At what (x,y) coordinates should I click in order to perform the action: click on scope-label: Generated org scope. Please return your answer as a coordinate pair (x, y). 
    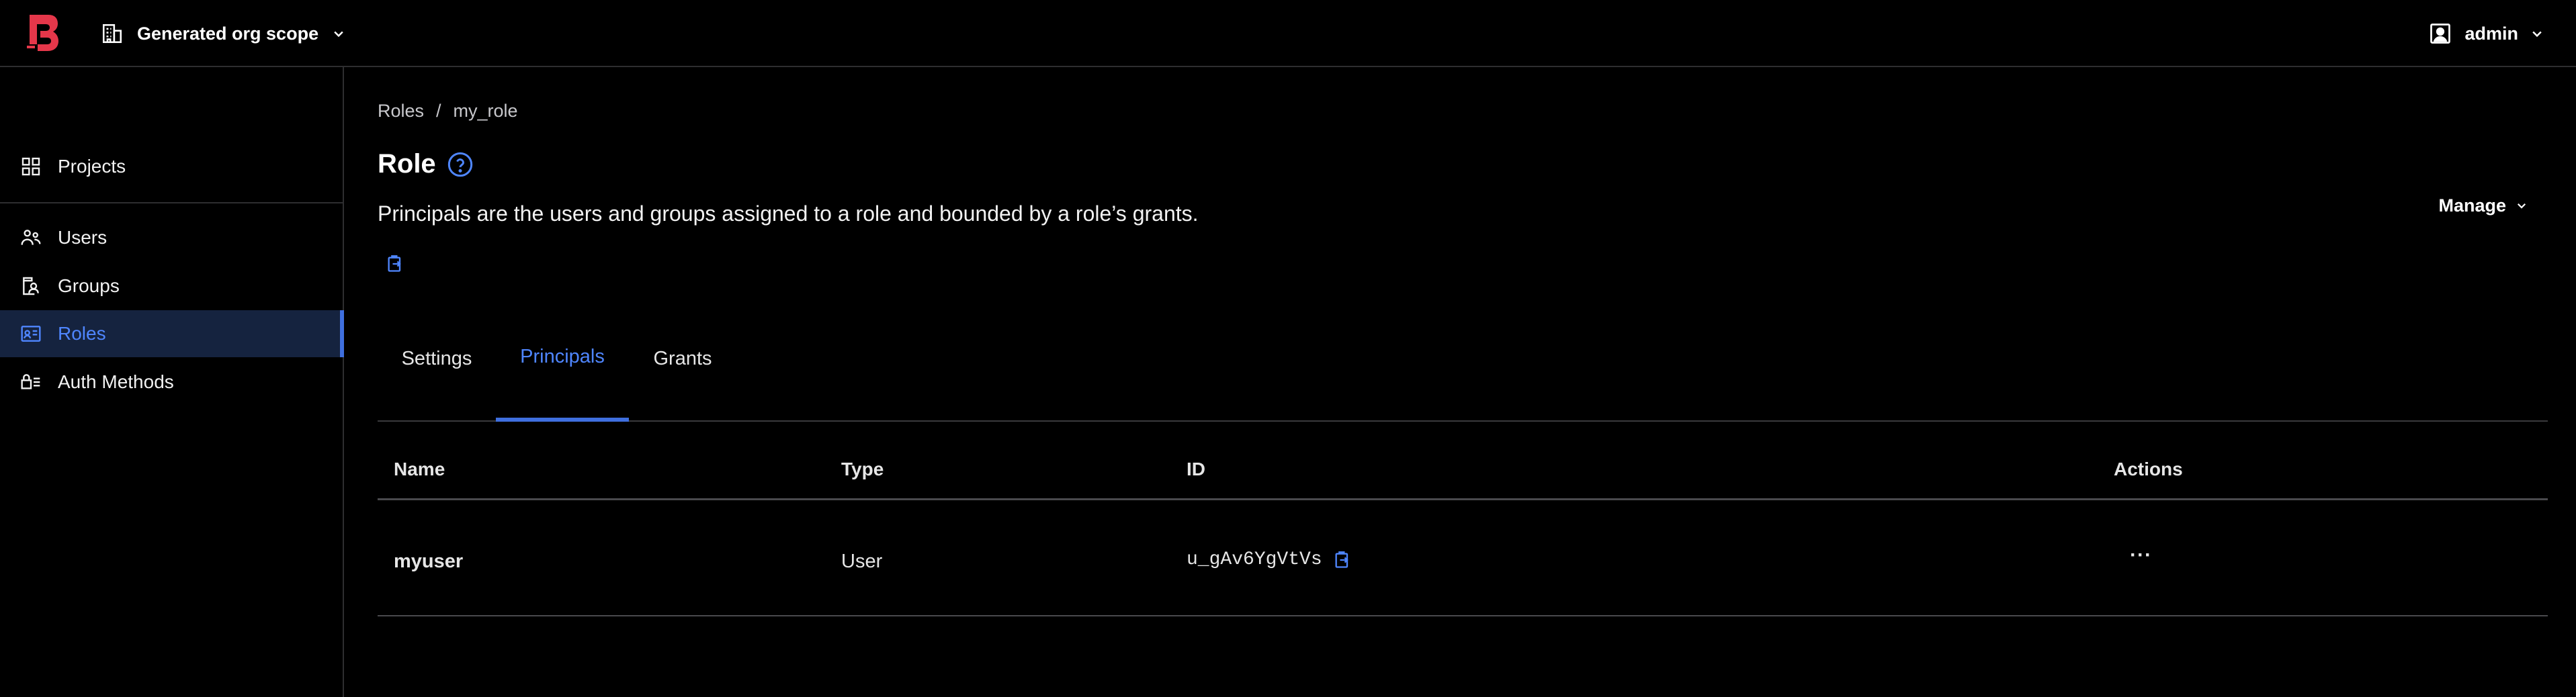
    Looking at the image, I should click on (228, 33).